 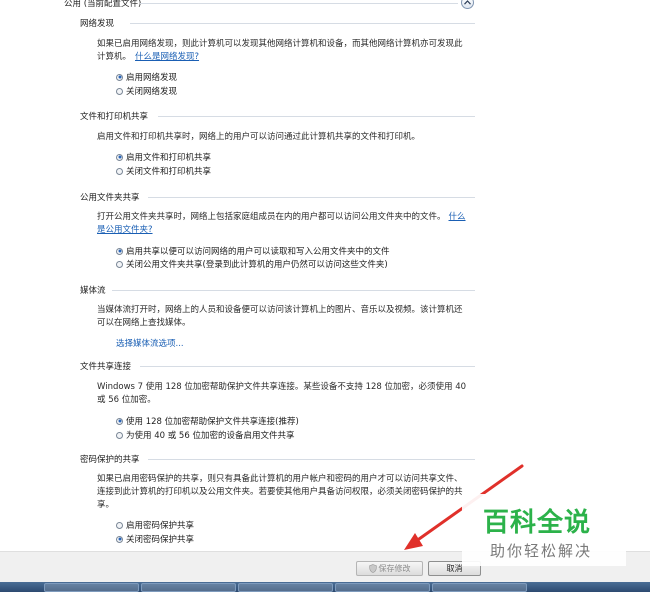 What do you see at coordinates (537, 523) in the screenshot?
I see `watermark-logo: 百科全说` at bounding box center [537, 523].